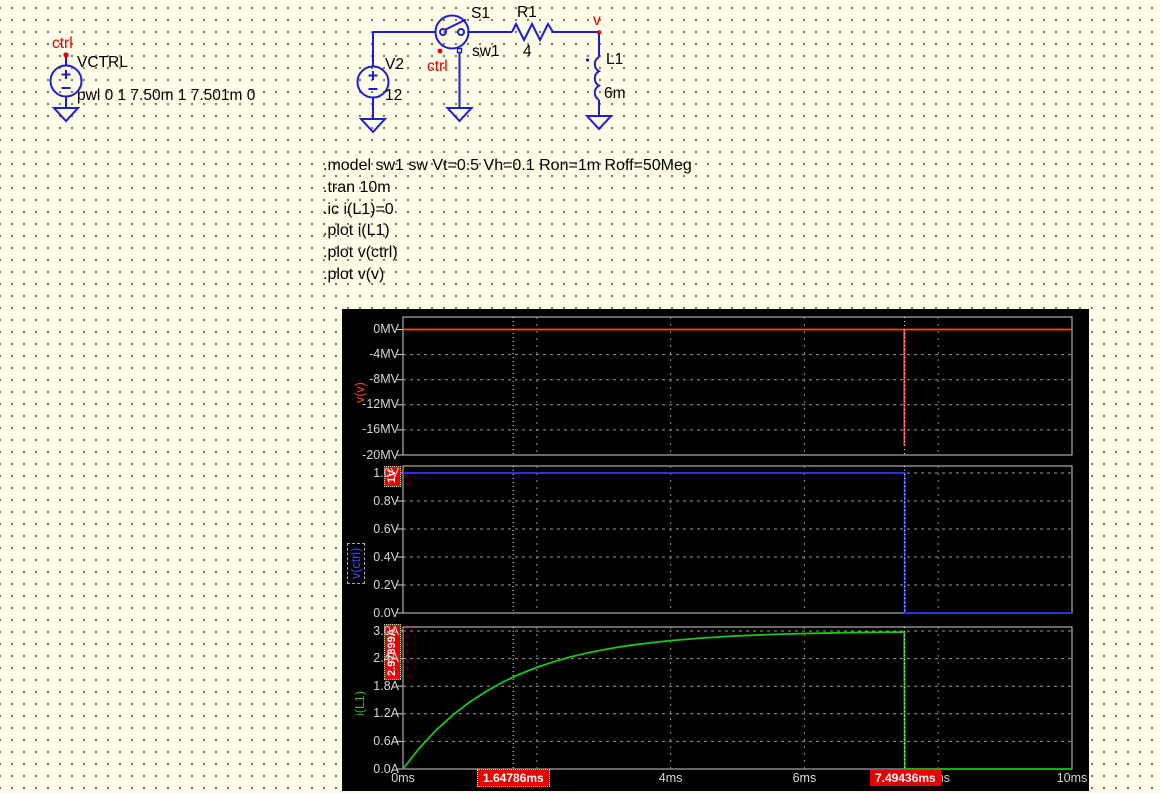 The height and width of the screenshot is (793, 1160). What do you see at coordinates (386, 658) in the screenshot?
I see `y-axis-tick-label: 2.4A` at bounding box center [386, 658].